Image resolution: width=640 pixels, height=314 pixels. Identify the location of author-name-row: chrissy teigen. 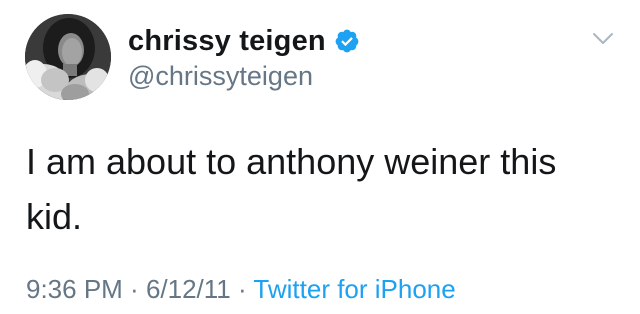
(244, 41).